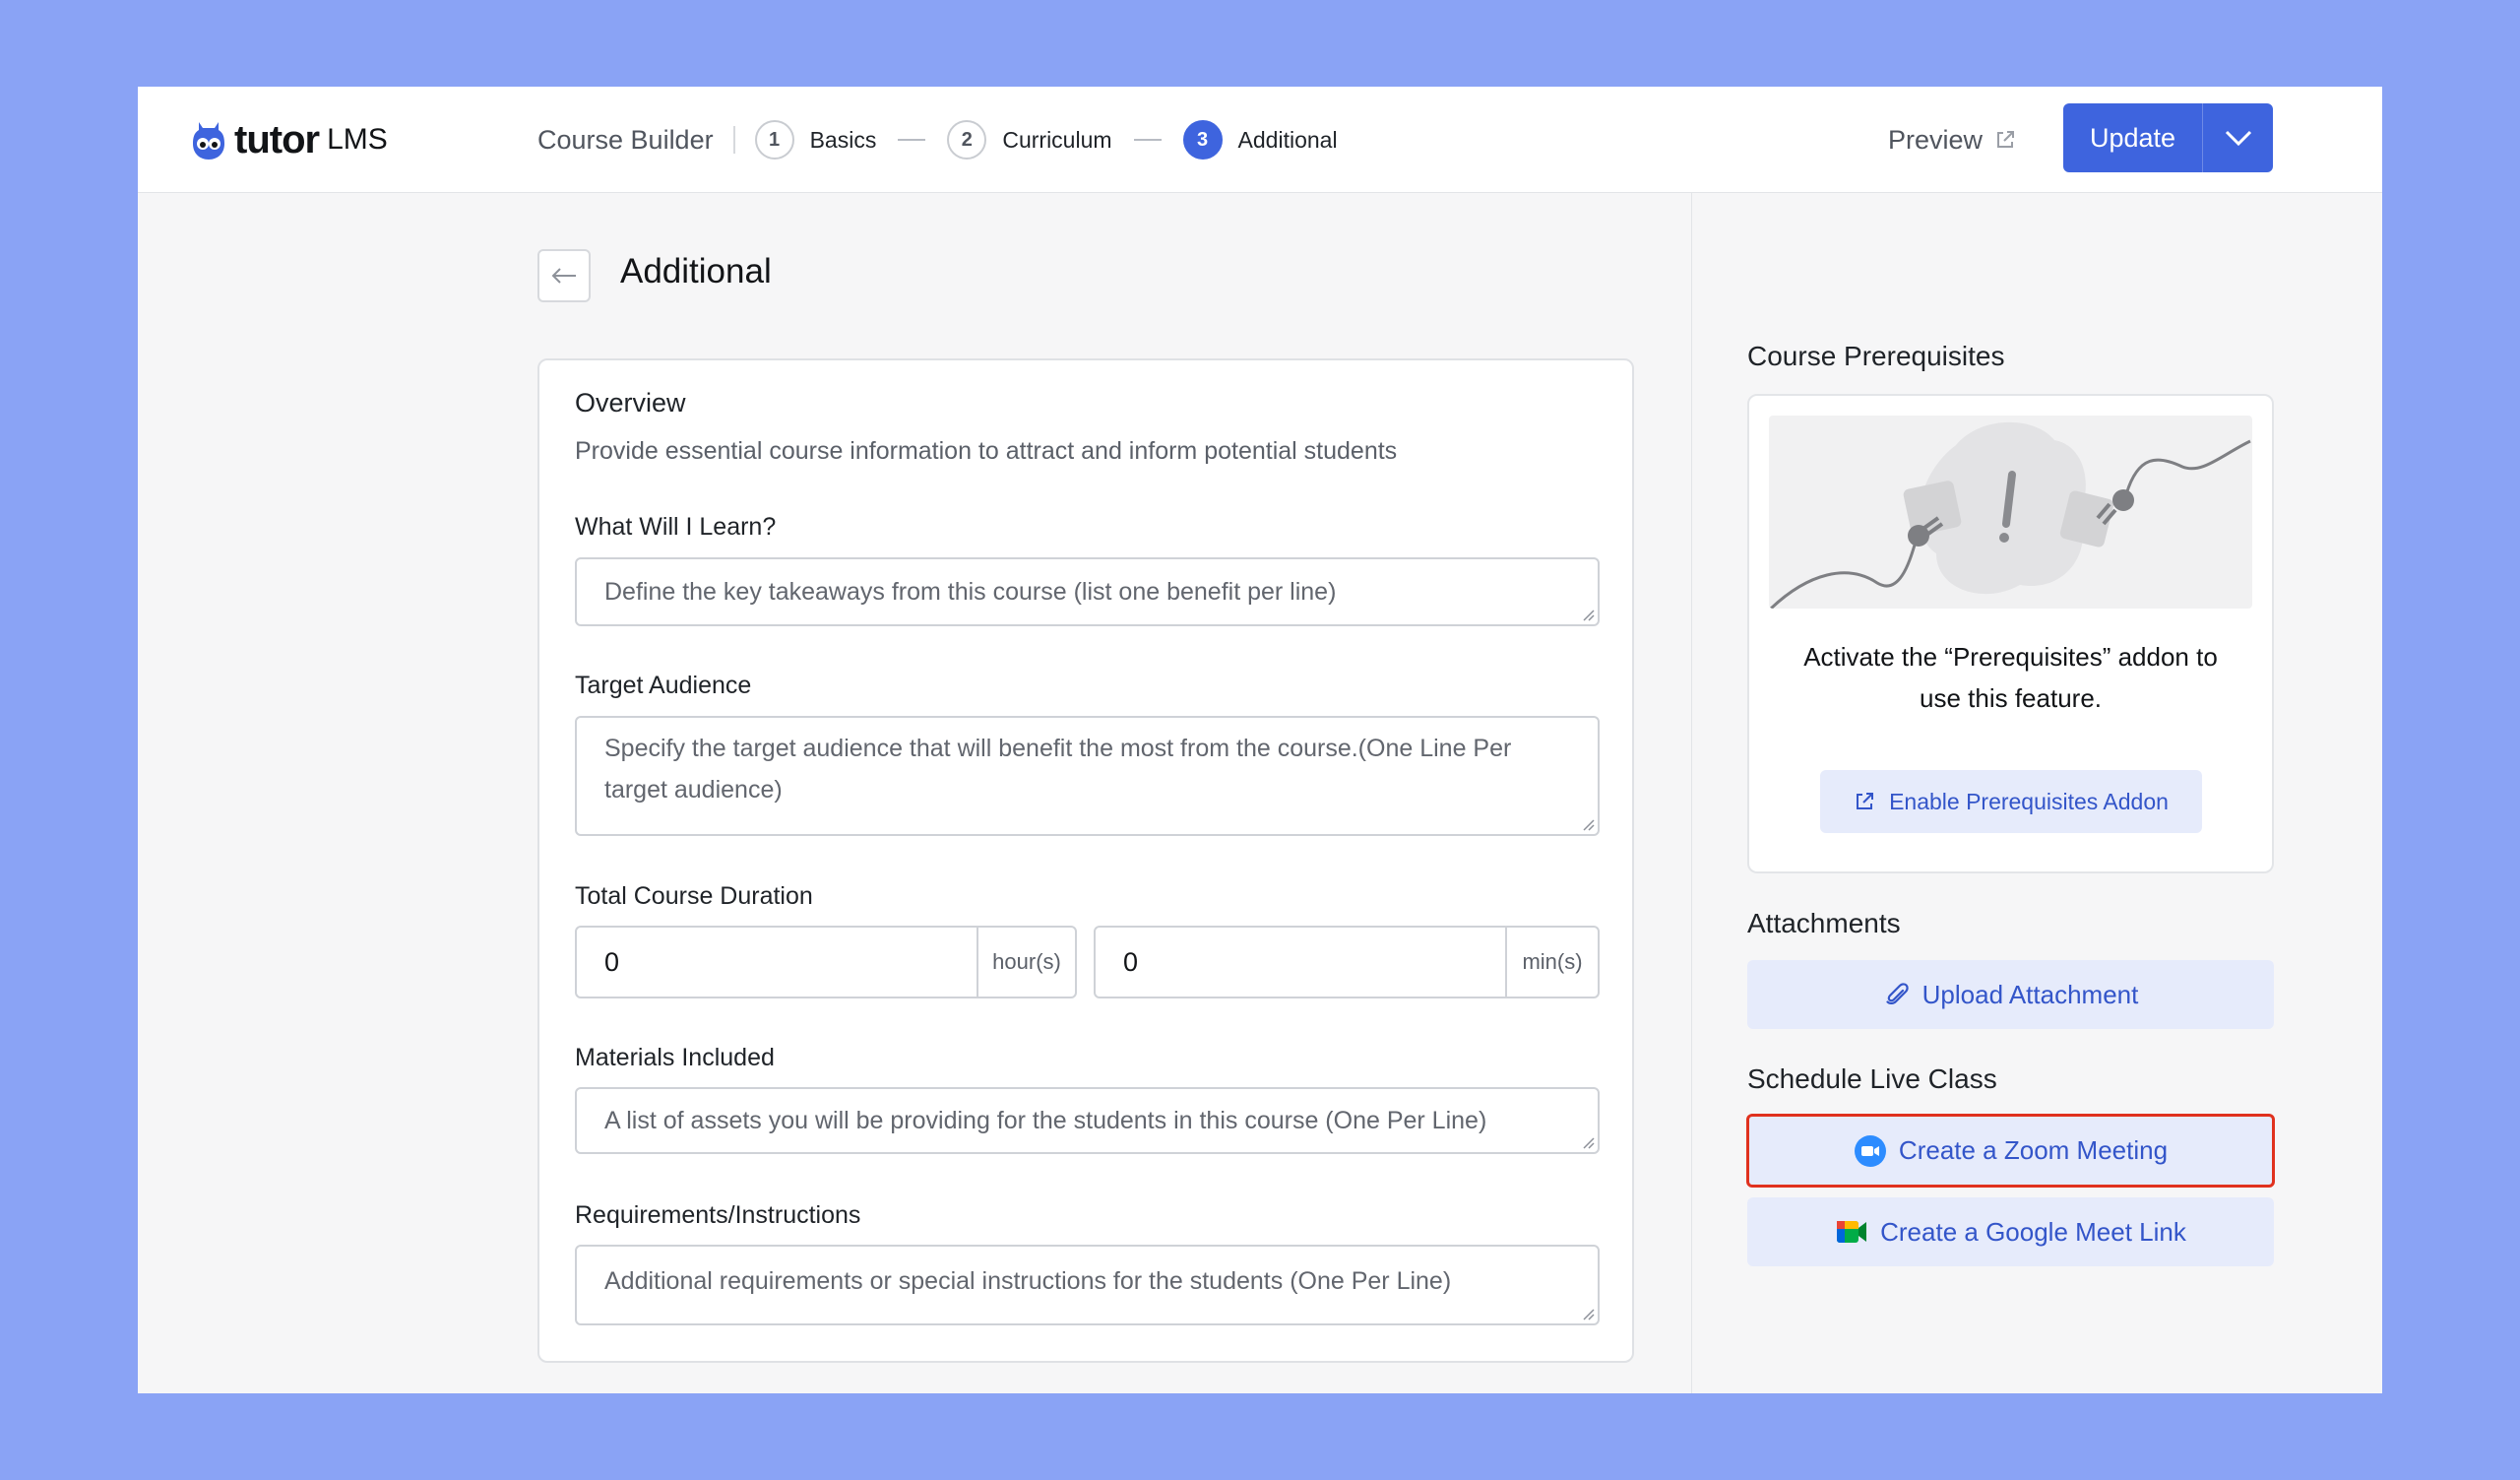 The height and width of the screenshot is (1480, 2520). What do you see at coordinates (208, 141) in the screenshot?
I see `tutor-owl-icon` at bounding box center [208, 141].